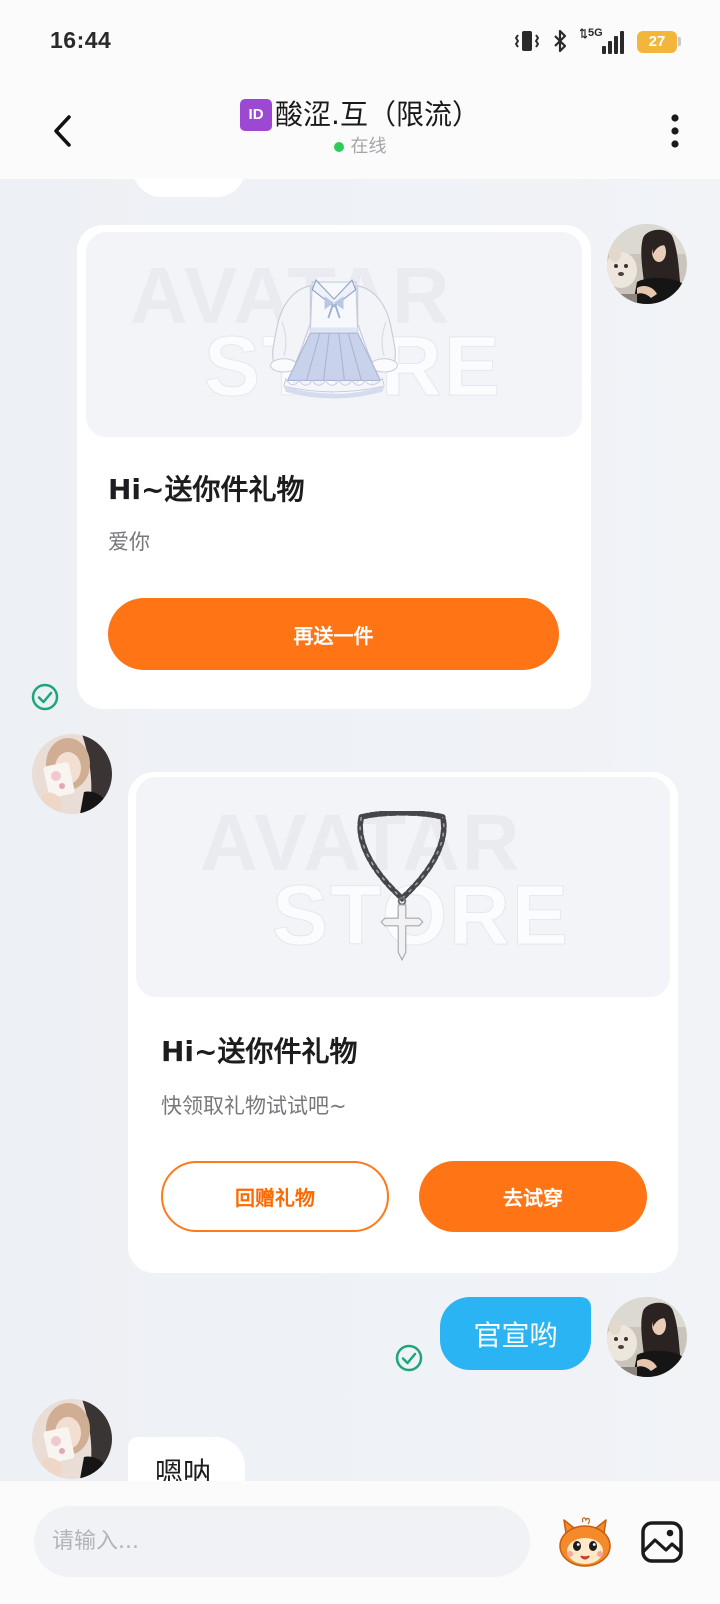  I want to click on sticker-button, so click(585, 1542).